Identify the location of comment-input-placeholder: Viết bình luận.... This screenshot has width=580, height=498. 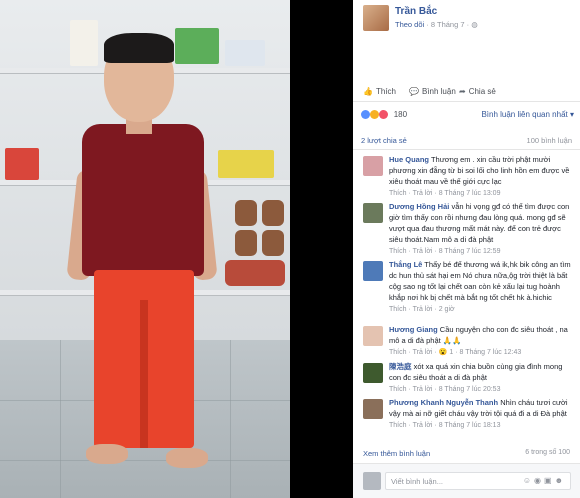
(417, 481).